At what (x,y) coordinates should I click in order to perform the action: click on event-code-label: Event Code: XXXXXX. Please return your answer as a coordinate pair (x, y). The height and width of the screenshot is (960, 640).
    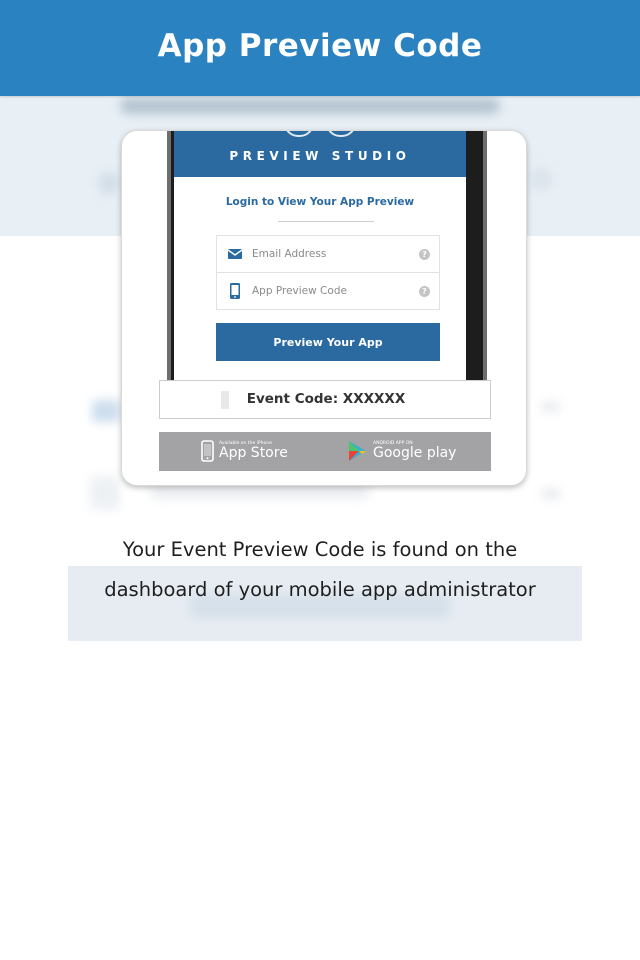
    Looking at the image, I should click on (326, 399).